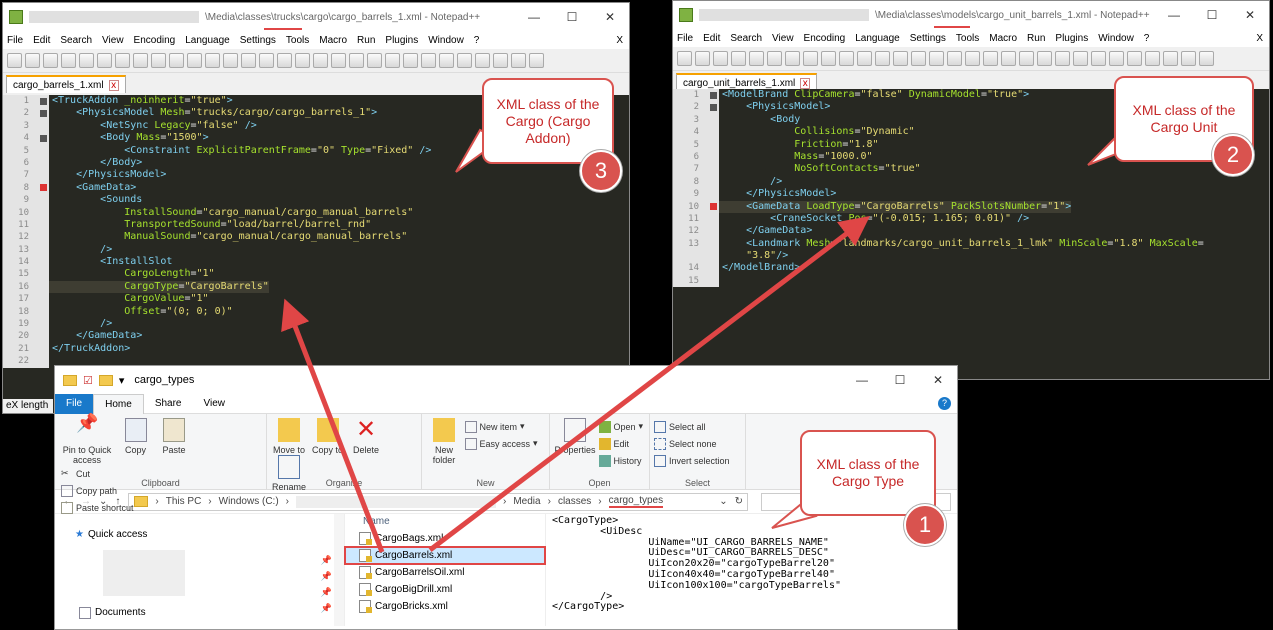 This screenshot has width=1273, height=630. I want to click on refresh-icon: ↻, so click(741, 501).